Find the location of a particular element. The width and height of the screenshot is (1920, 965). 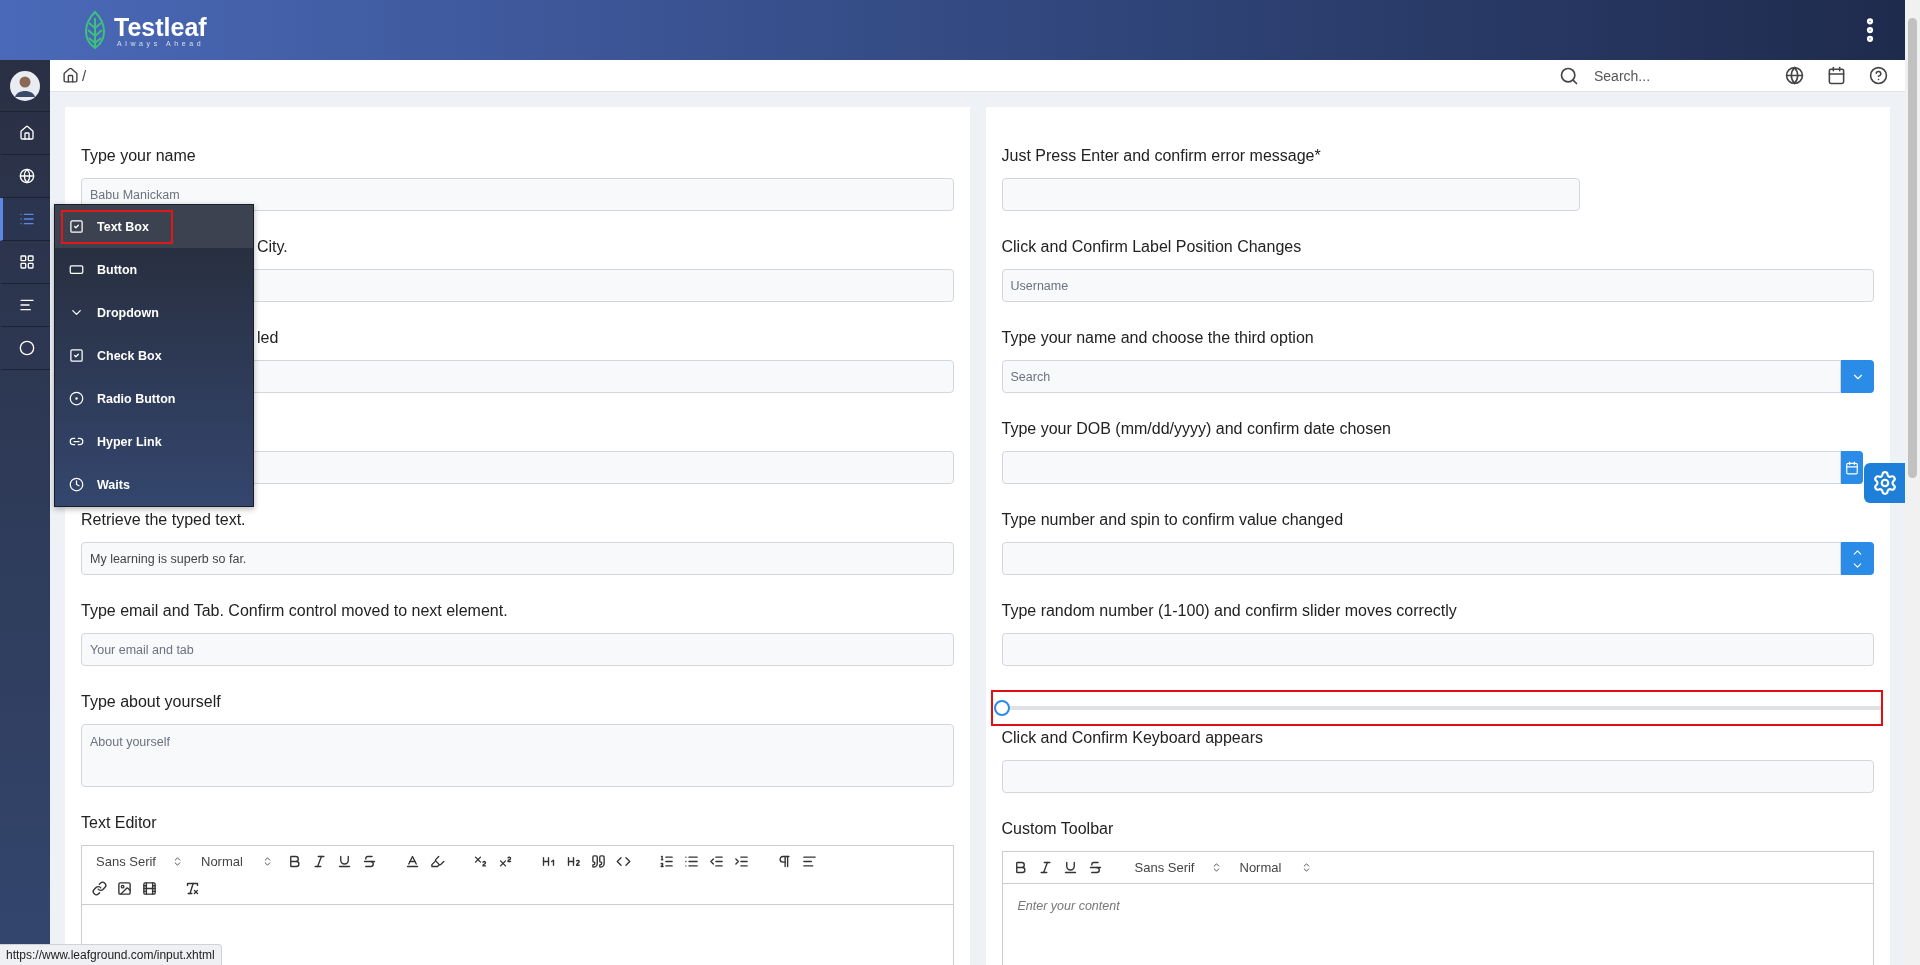

field-label: Type your name is located at coordinates (139, 156).